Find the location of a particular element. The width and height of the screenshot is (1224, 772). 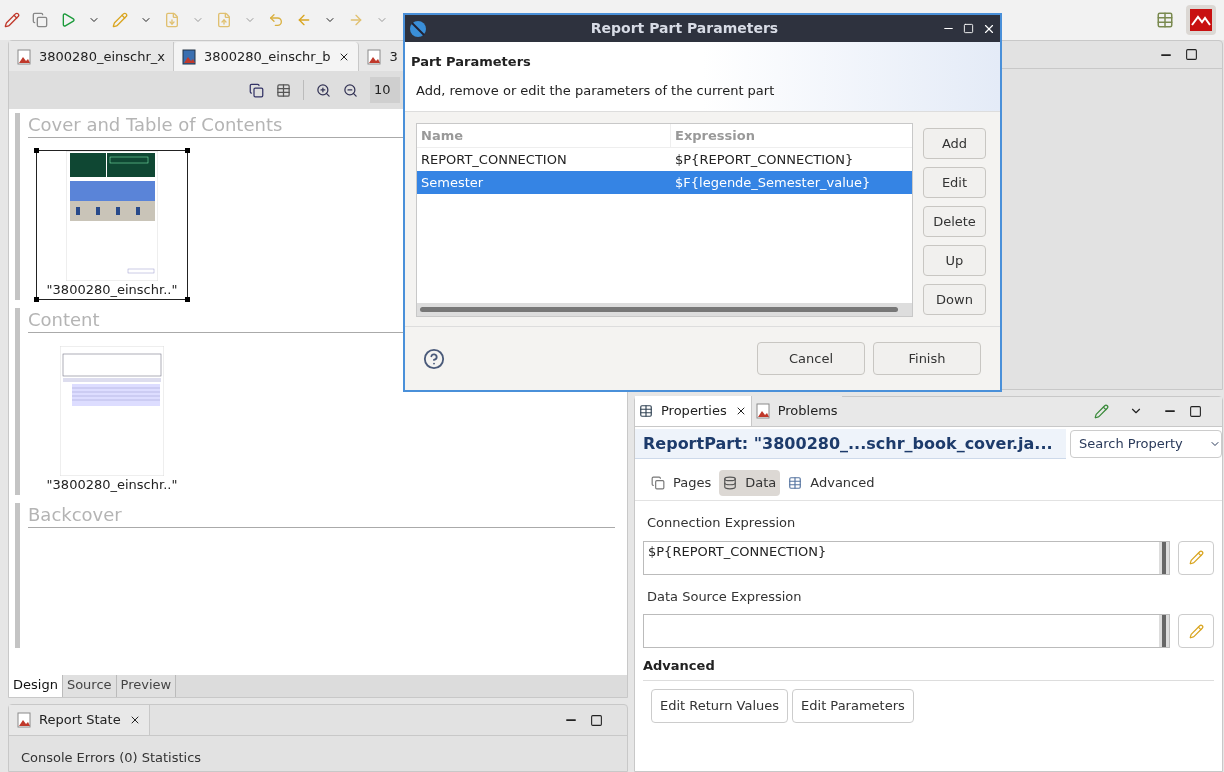

panel-tab: Report State is located at coordinates (79, 720).